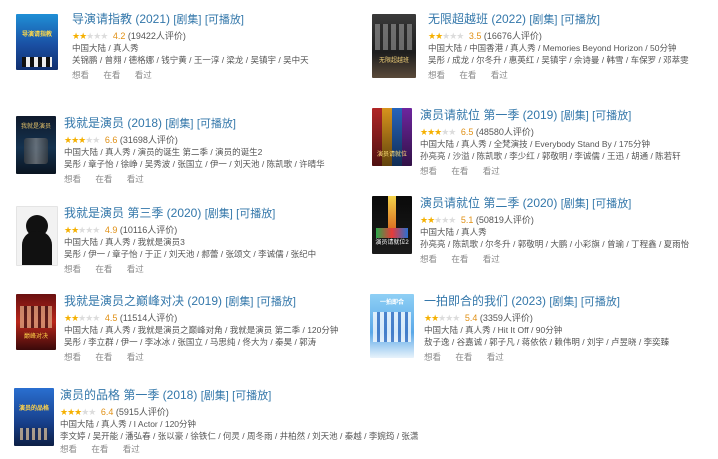  What do you see at coordinates (124, 242) in the screenshot?
I see `meta-line: 中国大陆 / 真人秀 / 我就是演员3` at bounding box center [124, 242].